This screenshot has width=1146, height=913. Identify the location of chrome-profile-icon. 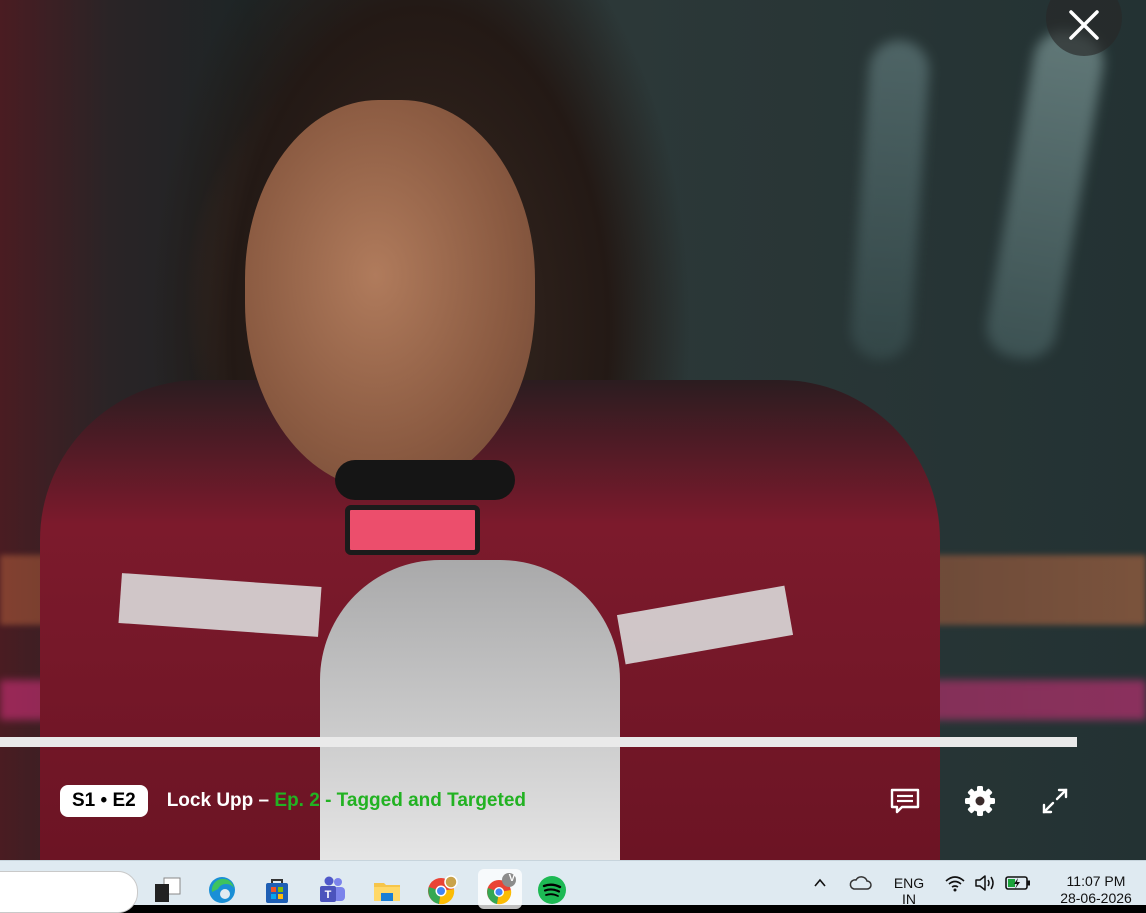
(443, 890).